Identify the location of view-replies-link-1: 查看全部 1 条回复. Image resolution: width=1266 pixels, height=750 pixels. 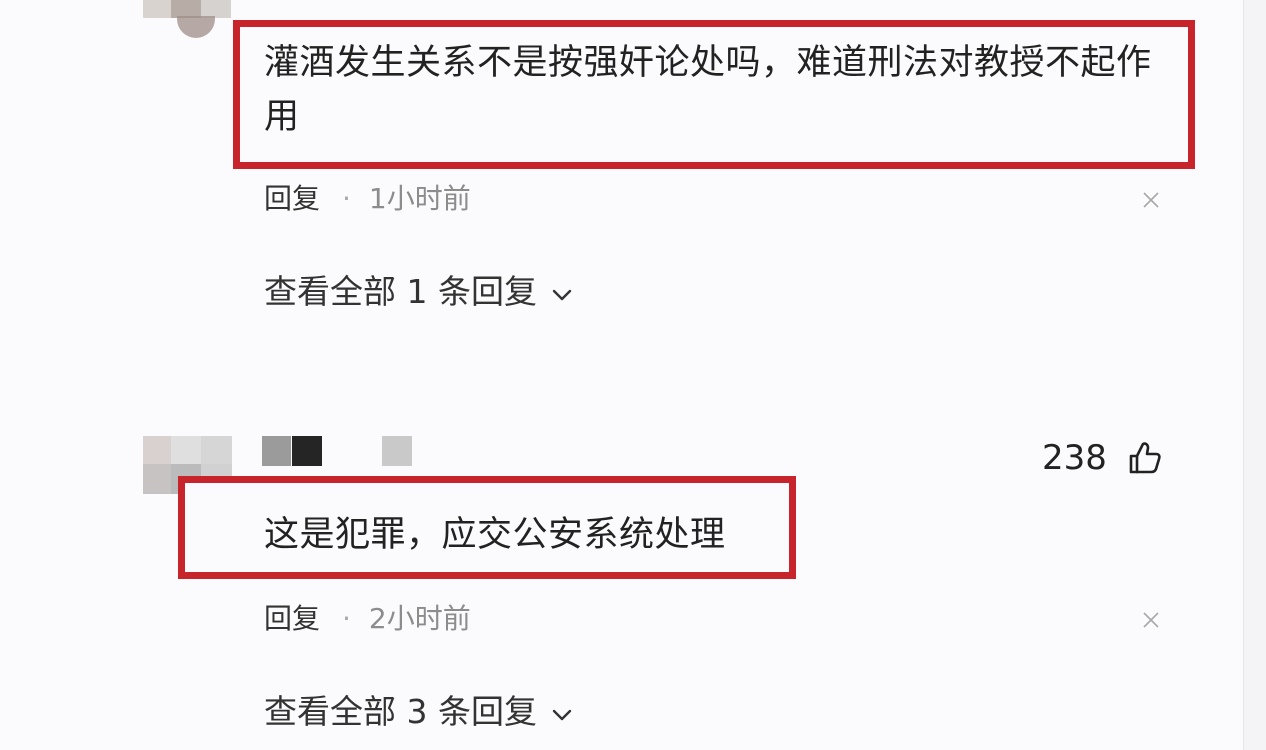
(418, 292).